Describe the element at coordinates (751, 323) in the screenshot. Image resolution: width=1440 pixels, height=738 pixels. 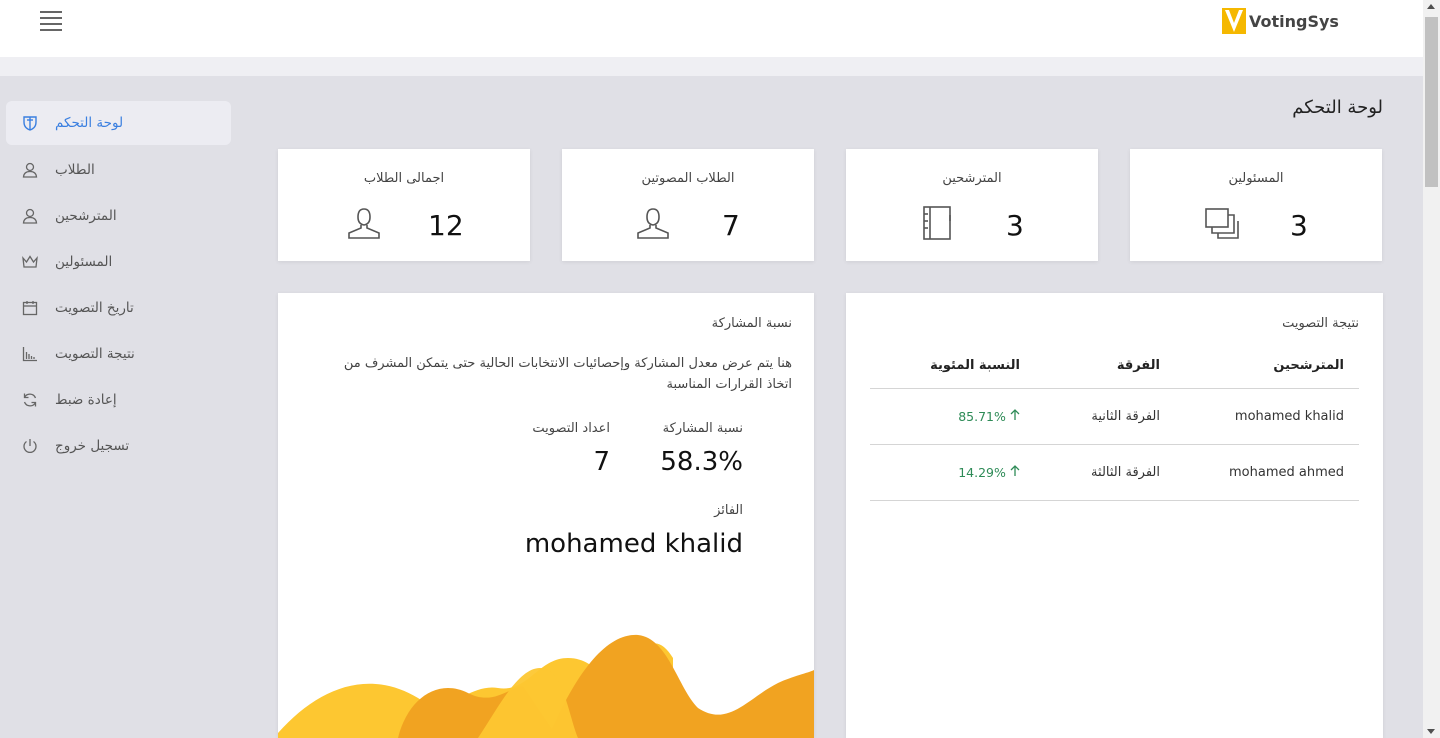
I see `panel-title: نسبة المشاركة` at that location.